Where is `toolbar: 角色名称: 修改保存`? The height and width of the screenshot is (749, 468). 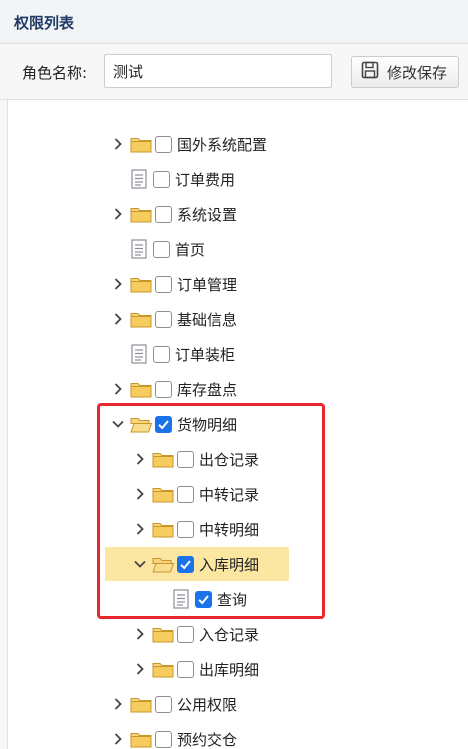 toolbar: 角色名称: 修改保存 is located at coordinates (234, 72).